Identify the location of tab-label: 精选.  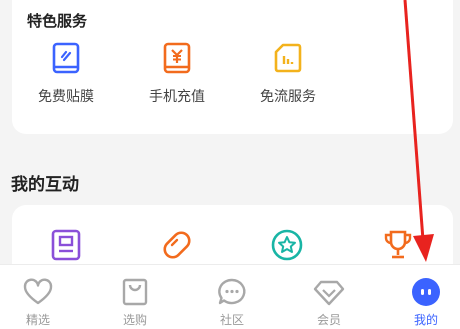
(37, 320).